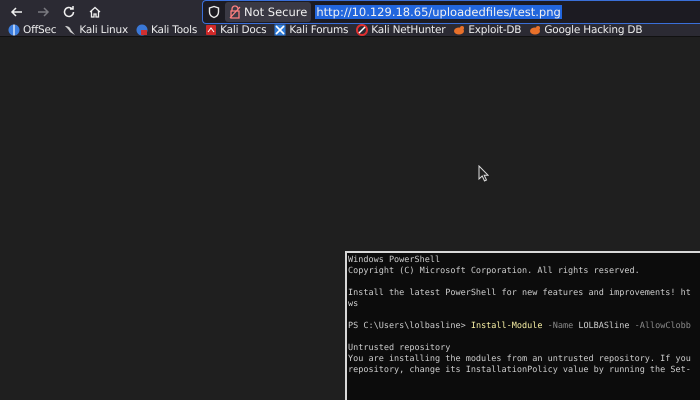 This screenshot has width=700, height=400. I want to click on bookmark-link: Kali Tools, so click(167, 30).